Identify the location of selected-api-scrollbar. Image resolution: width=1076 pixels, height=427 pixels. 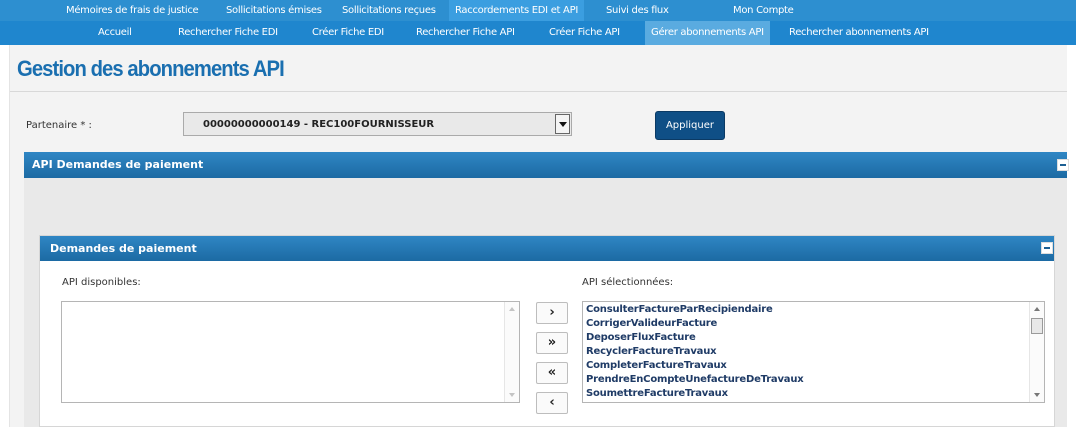
(1036, 352).